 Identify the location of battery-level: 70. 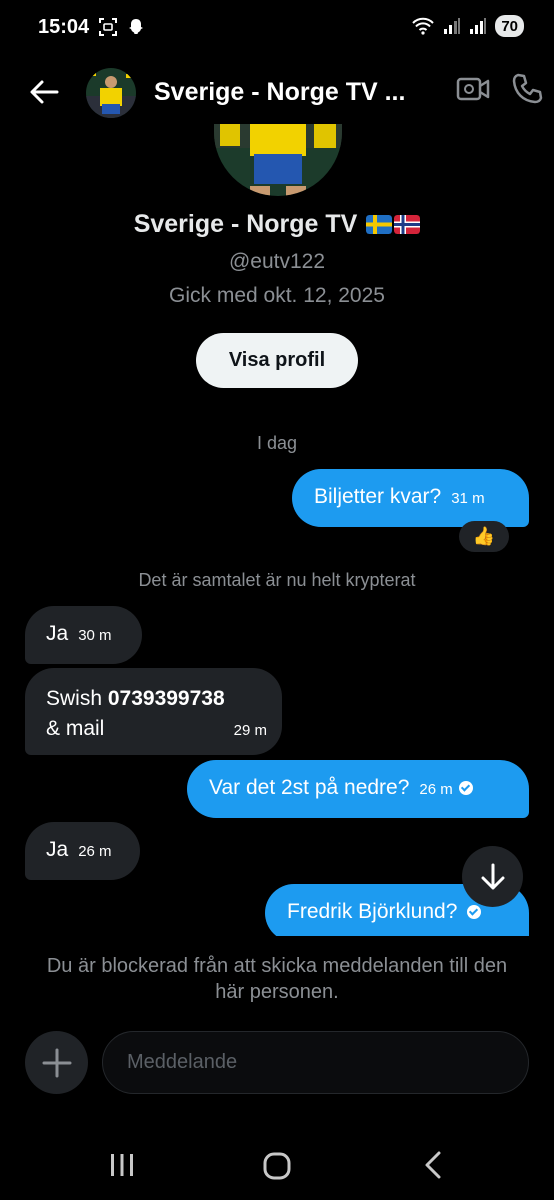
(509, 26).